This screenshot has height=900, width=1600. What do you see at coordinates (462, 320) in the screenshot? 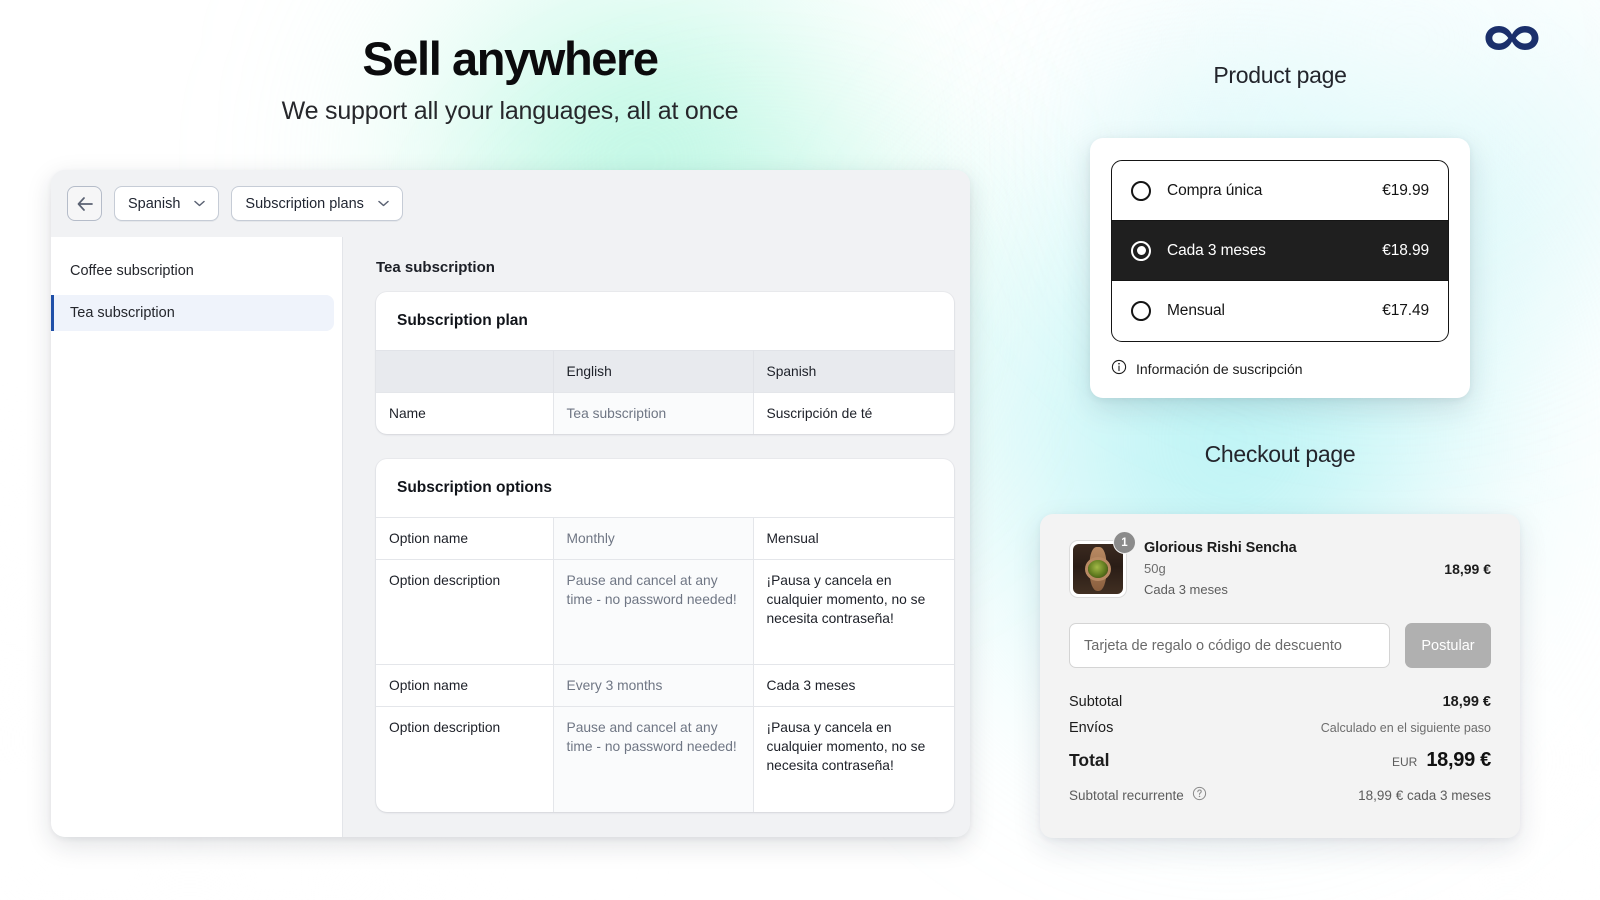
I see `card-heading: Subscription plan` at bounding box center [462, 320].